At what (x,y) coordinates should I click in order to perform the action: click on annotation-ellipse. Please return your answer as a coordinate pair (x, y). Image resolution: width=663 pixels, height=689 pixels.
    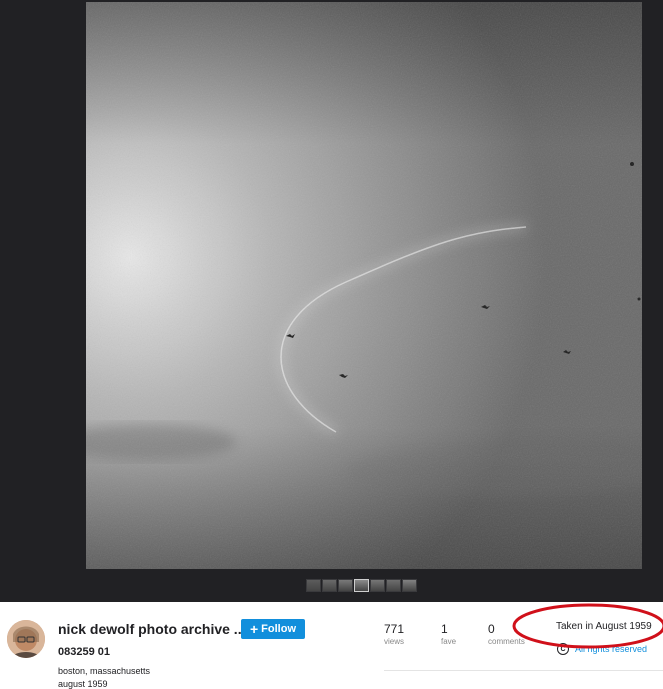
    Looking at the image, I should click on (587, 626).